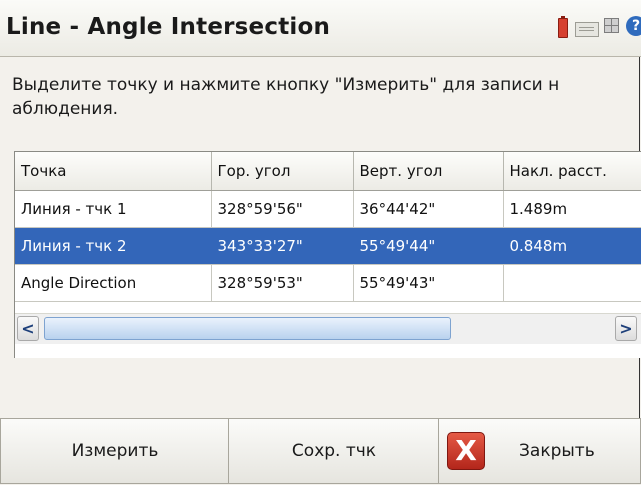 Image resolution: width=641 pixels, height=485 pixels. What do you see at coordinates (113, 283) in the screenshot?
I see `cell-point: Angle Direction` at bounding box center [113, 283].